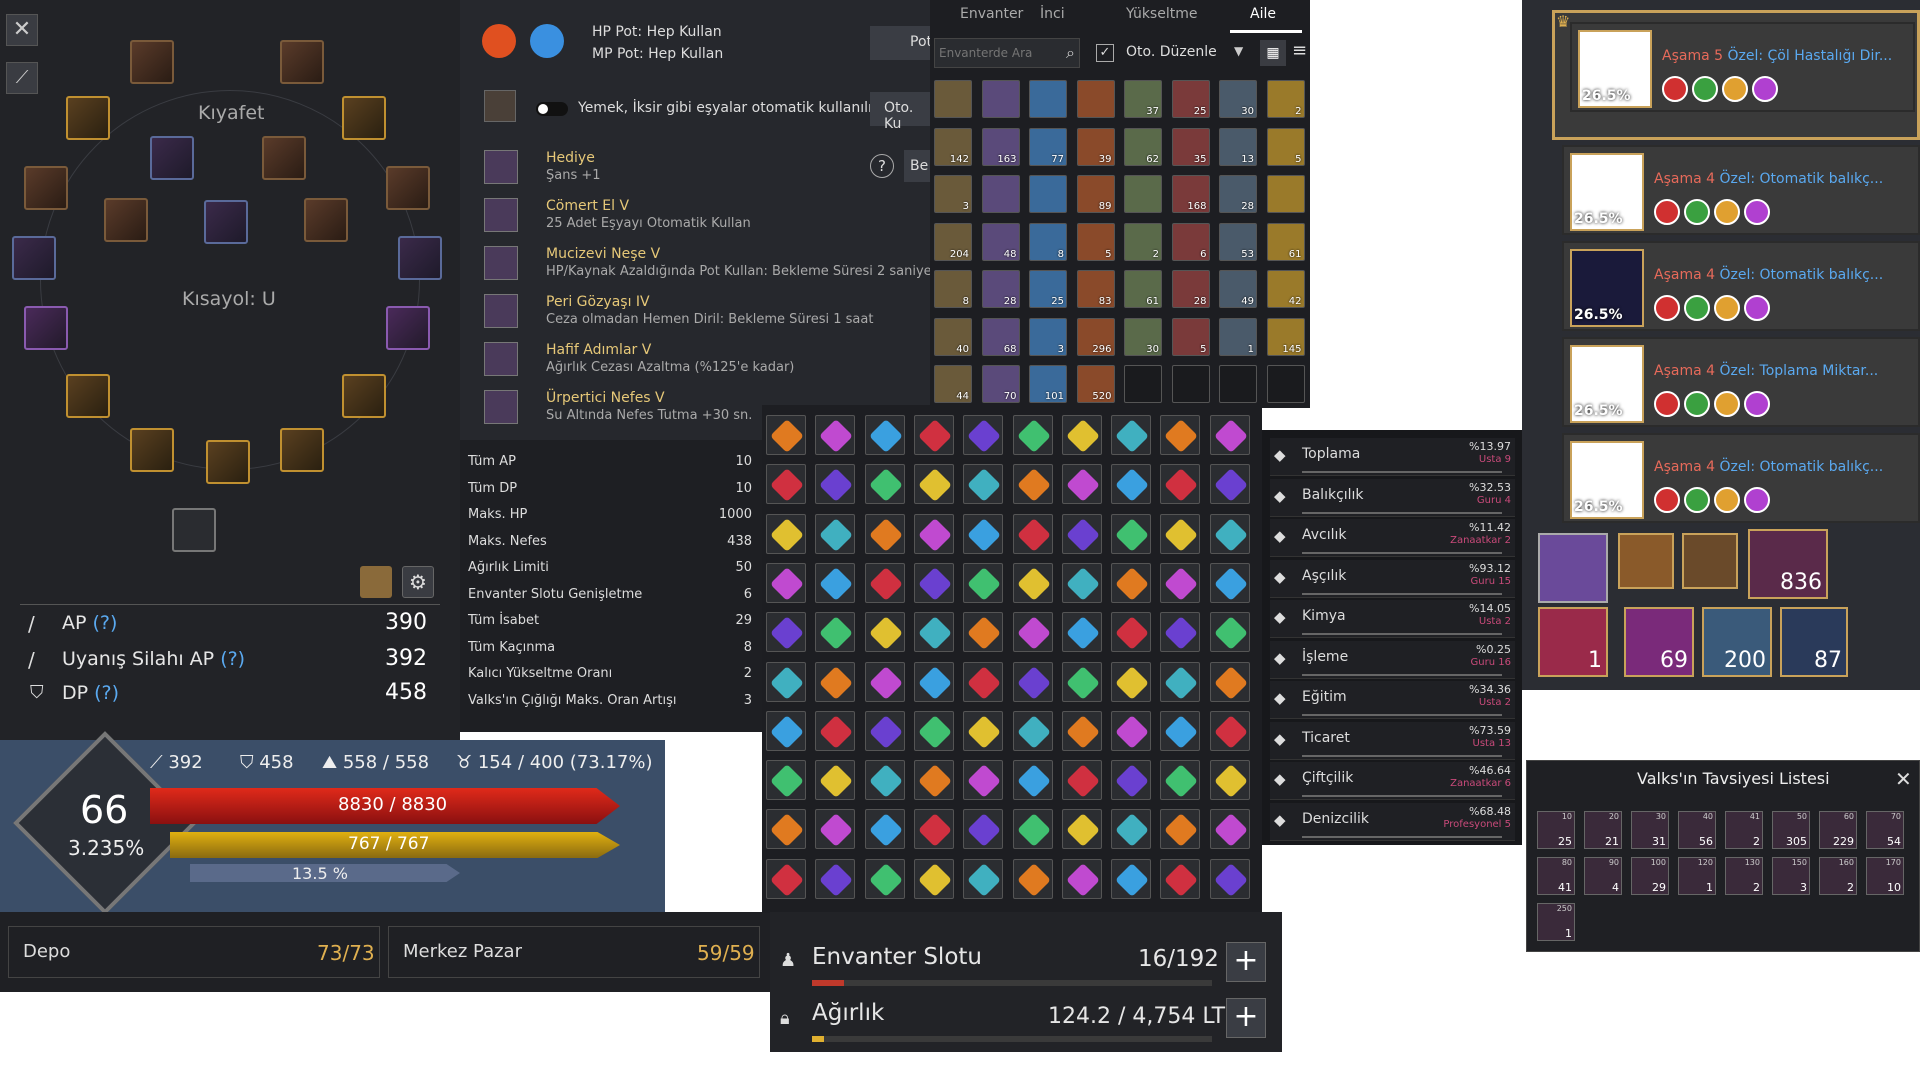  What do you see at coordinates (1238, 146) in the screenshot?
I see `inventory-slot: 13` at bounding box center [1238, 146].